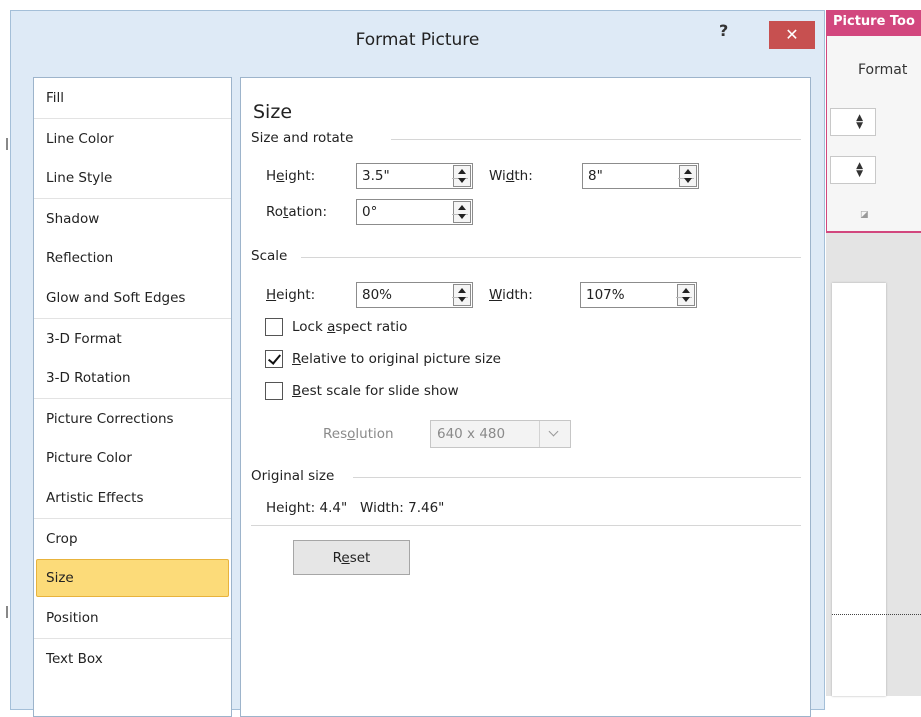  What do you see at coordinates (297, 212) in the screenshot?
I see `rotation-label: Rotation:` at bounding box center [297, 212].